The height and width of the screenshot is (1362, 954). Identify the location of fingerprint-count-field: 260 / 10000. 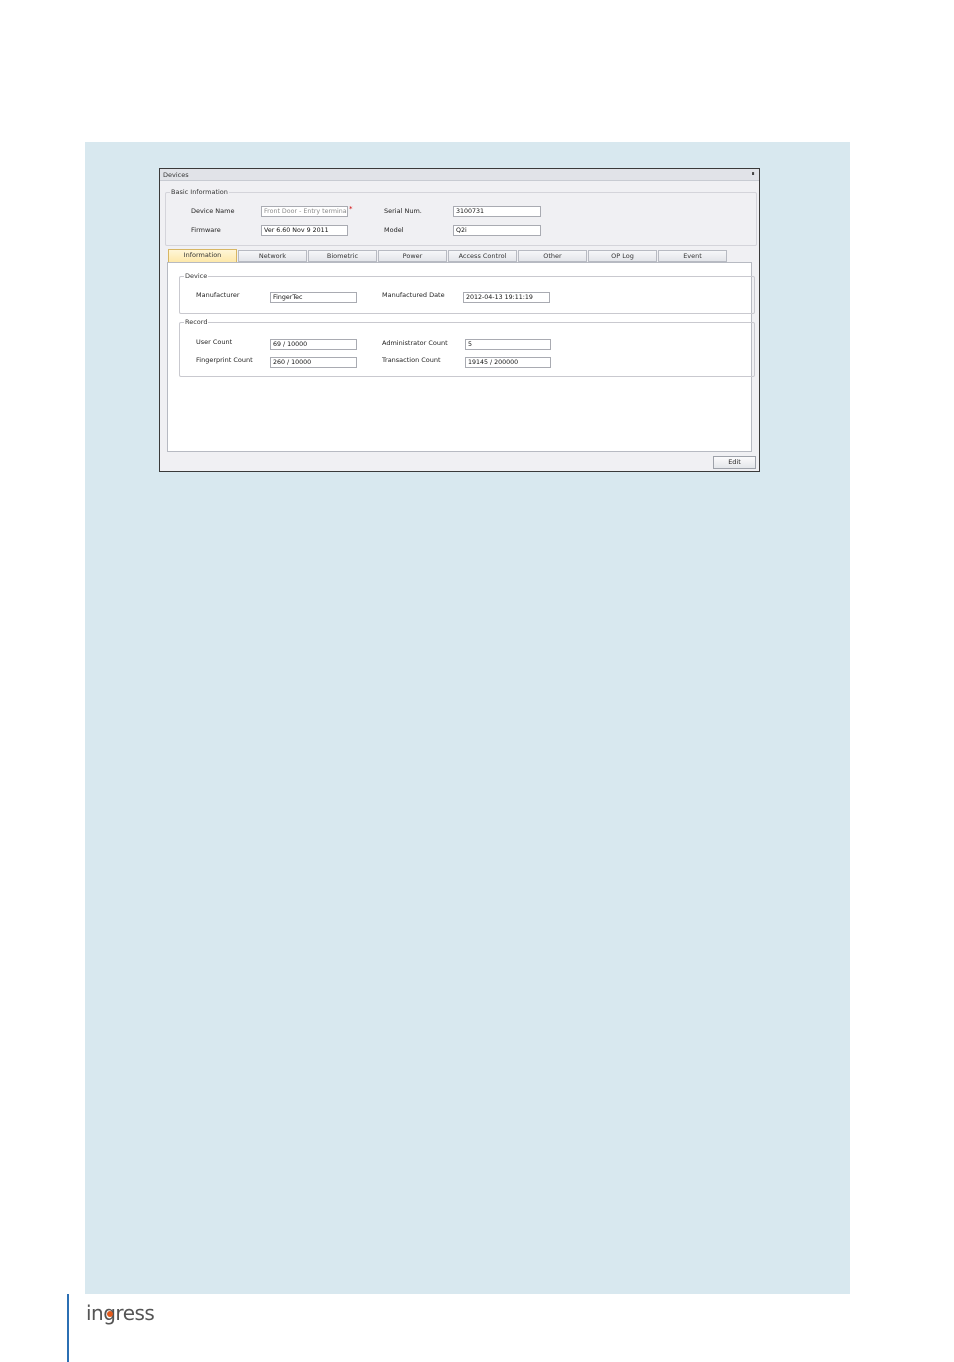
(313, 362).